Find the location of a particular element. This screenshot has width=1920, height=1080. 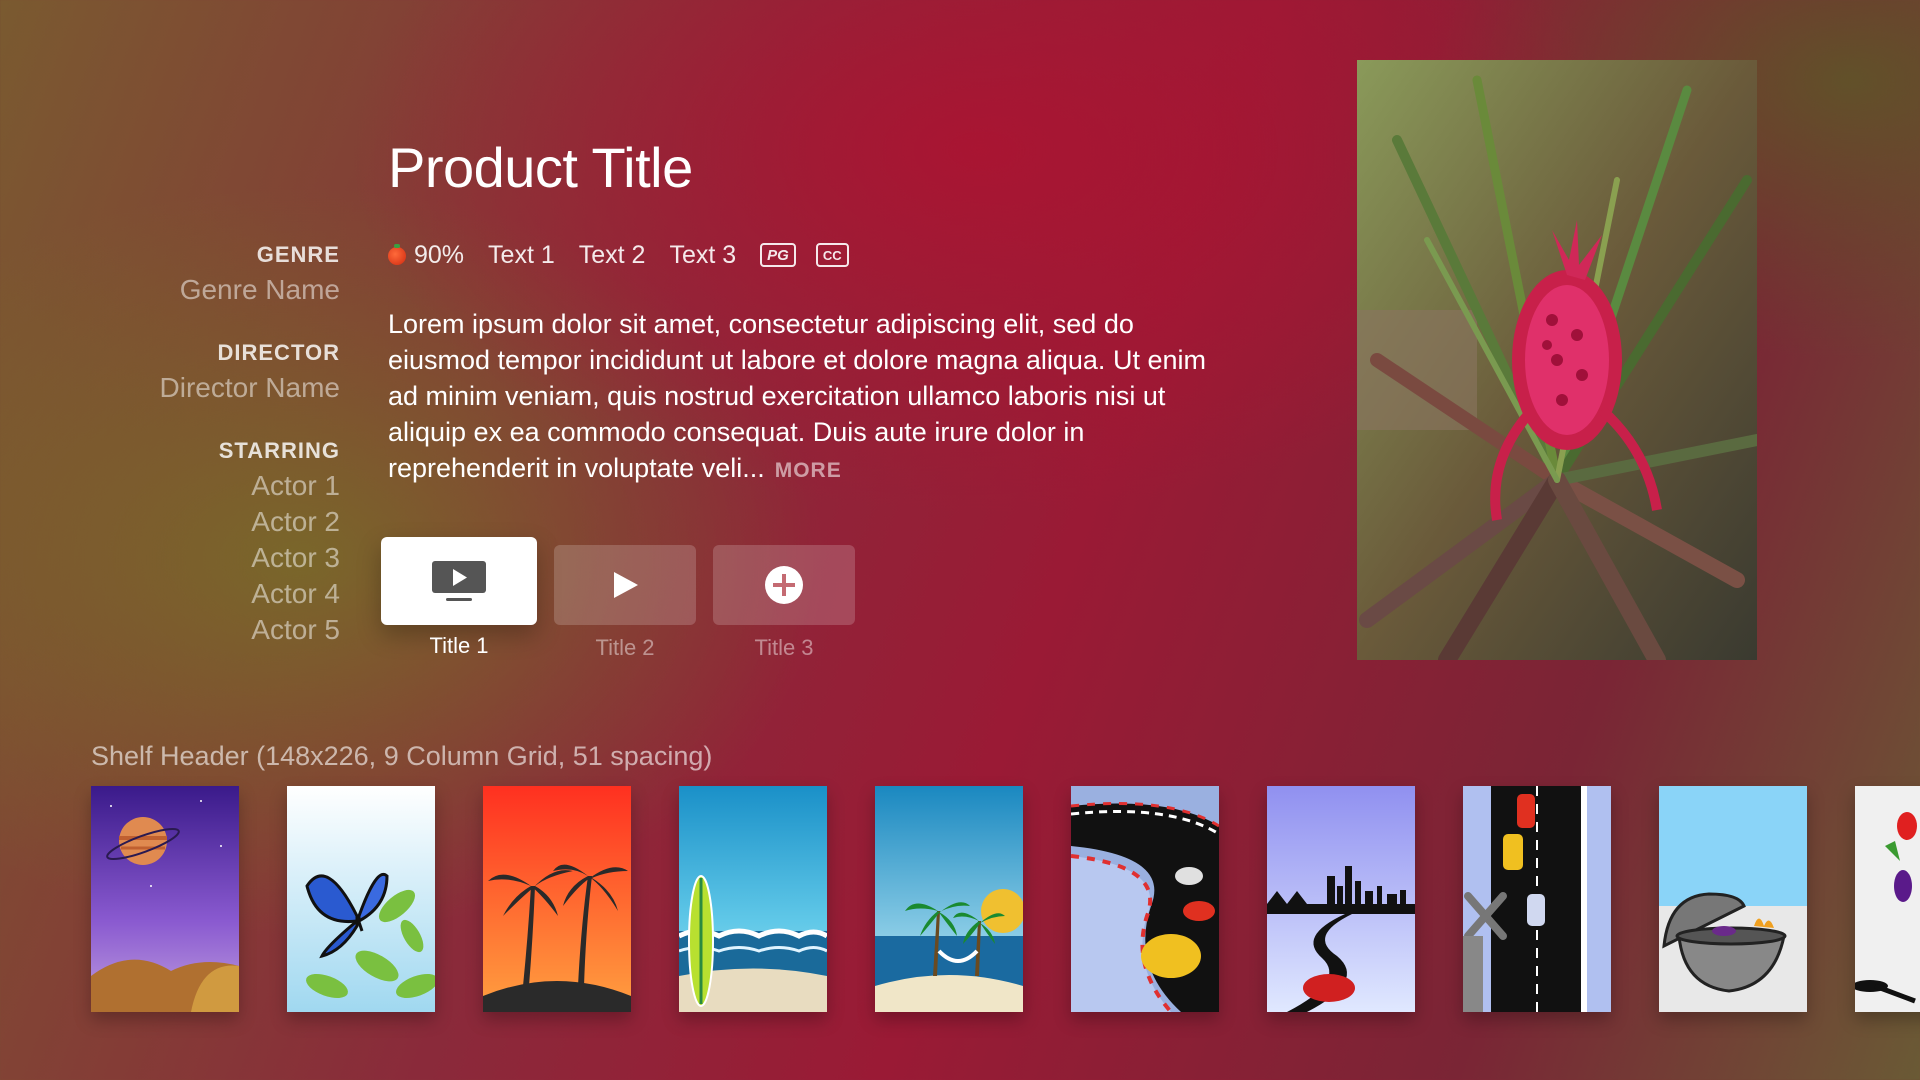

title-1-label: Title 1 is located at coordinates (459, 645).